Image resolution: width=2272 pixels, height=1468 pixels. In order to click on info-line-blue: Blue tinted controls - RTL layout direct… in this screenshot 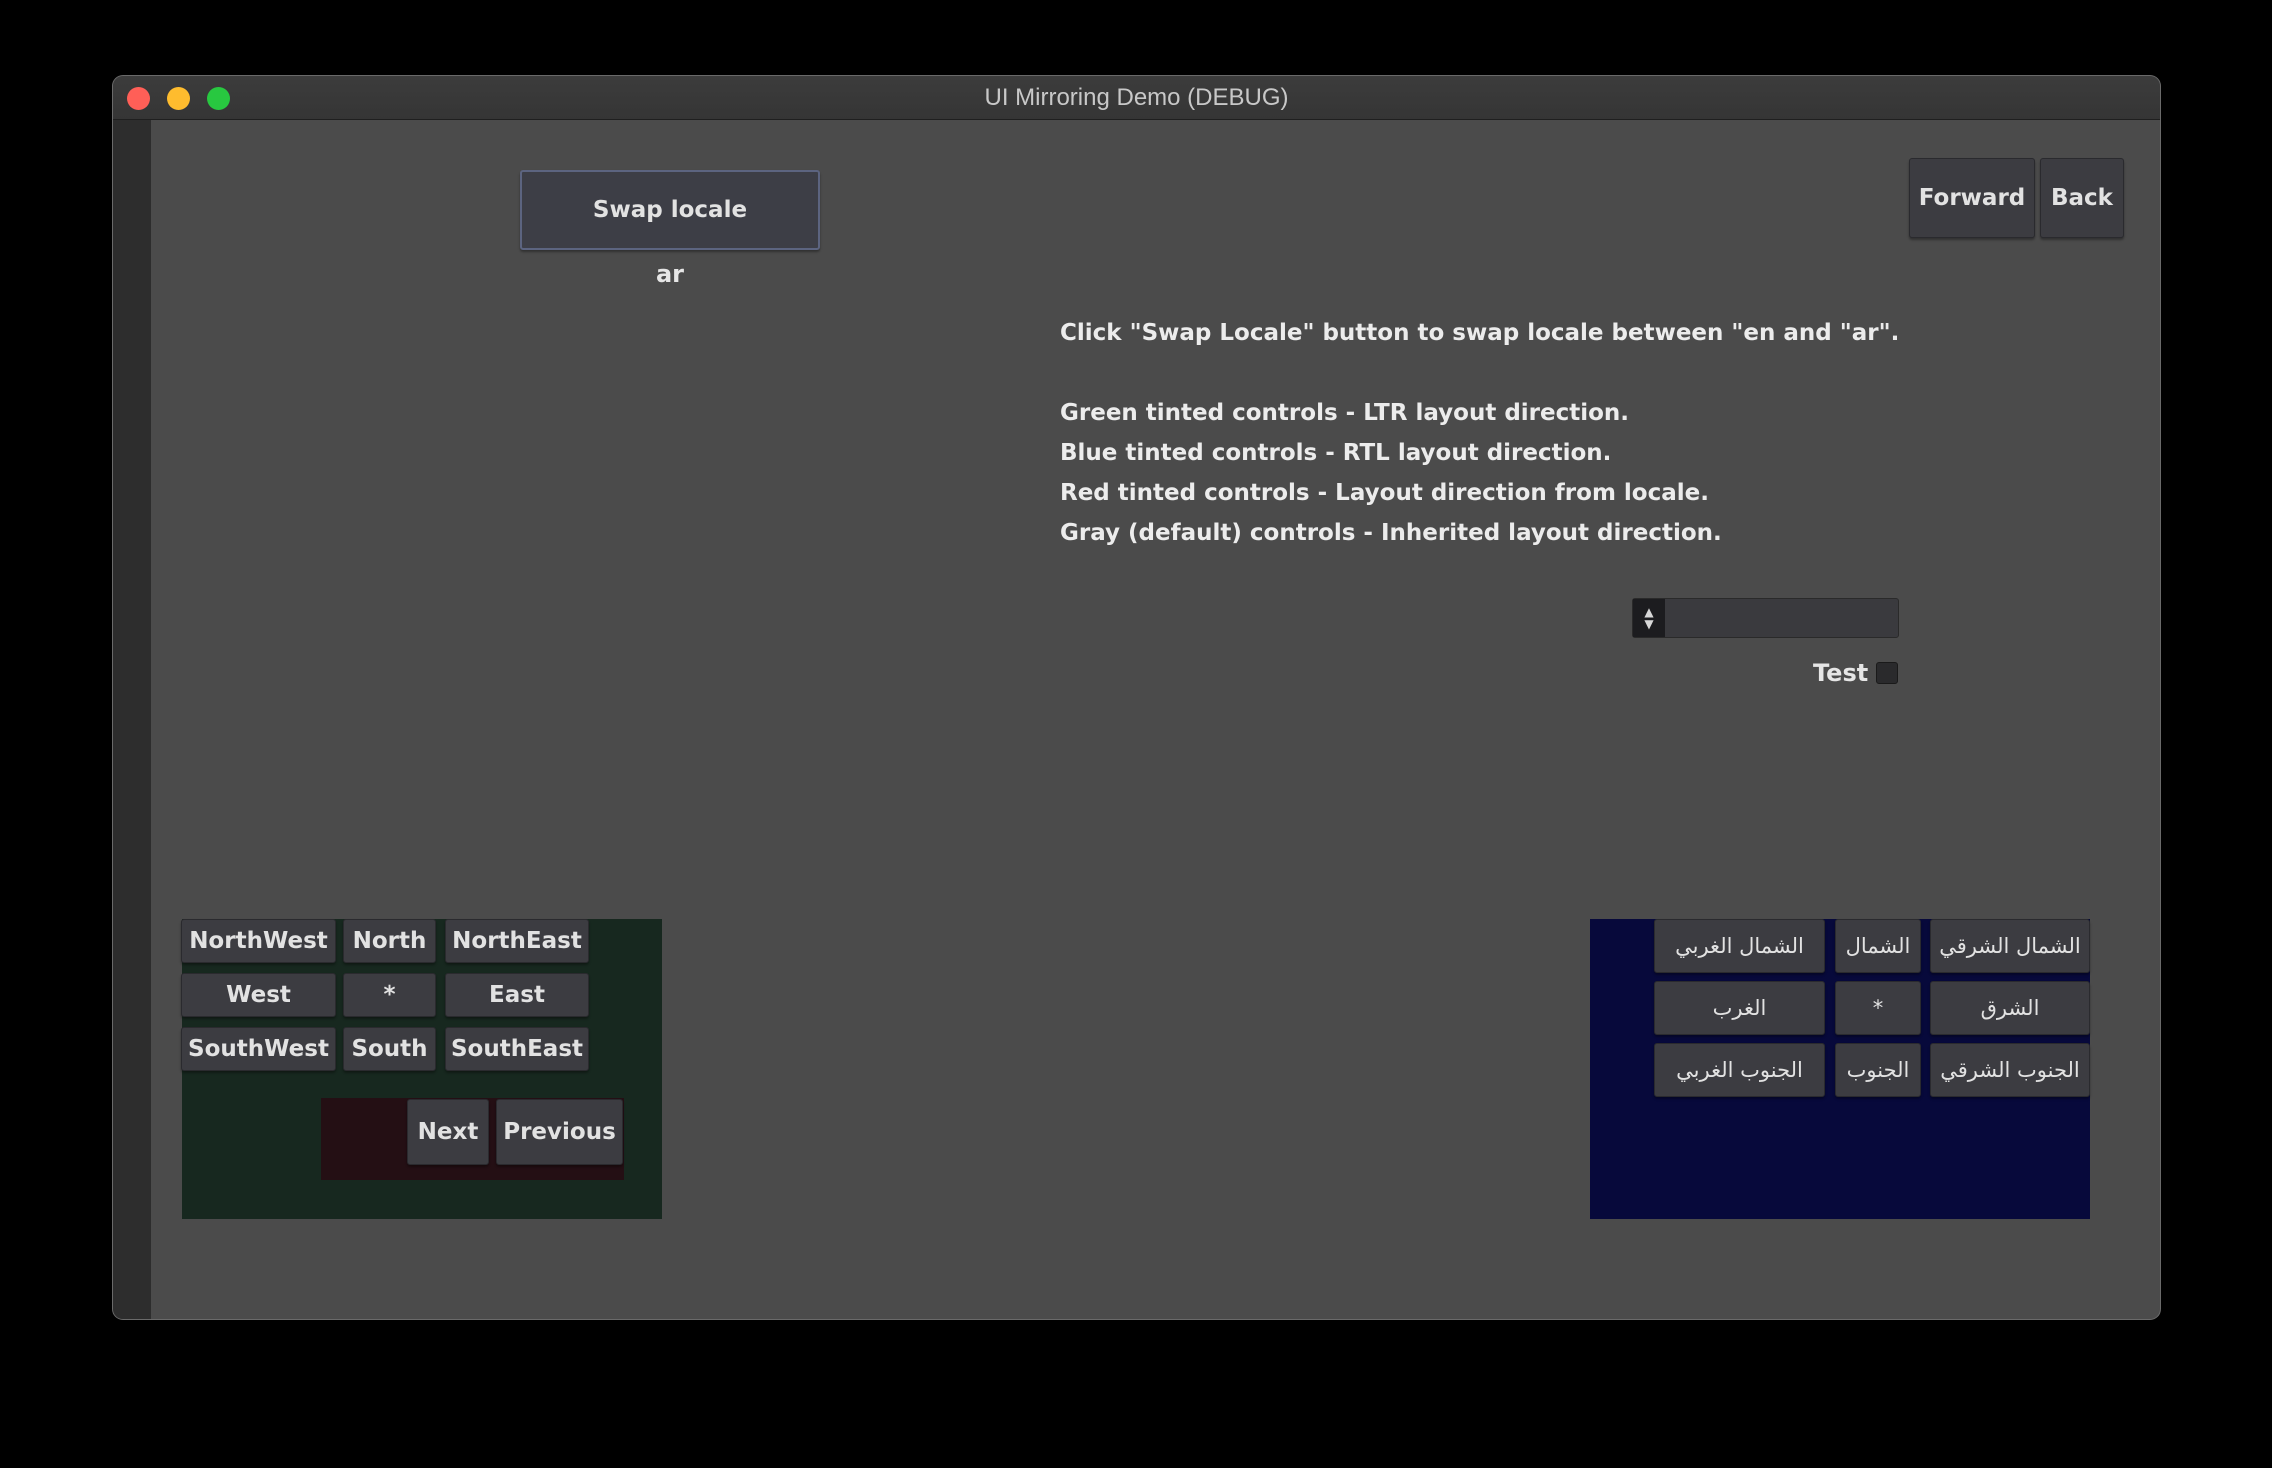, I will do `click(1336, 453)`.